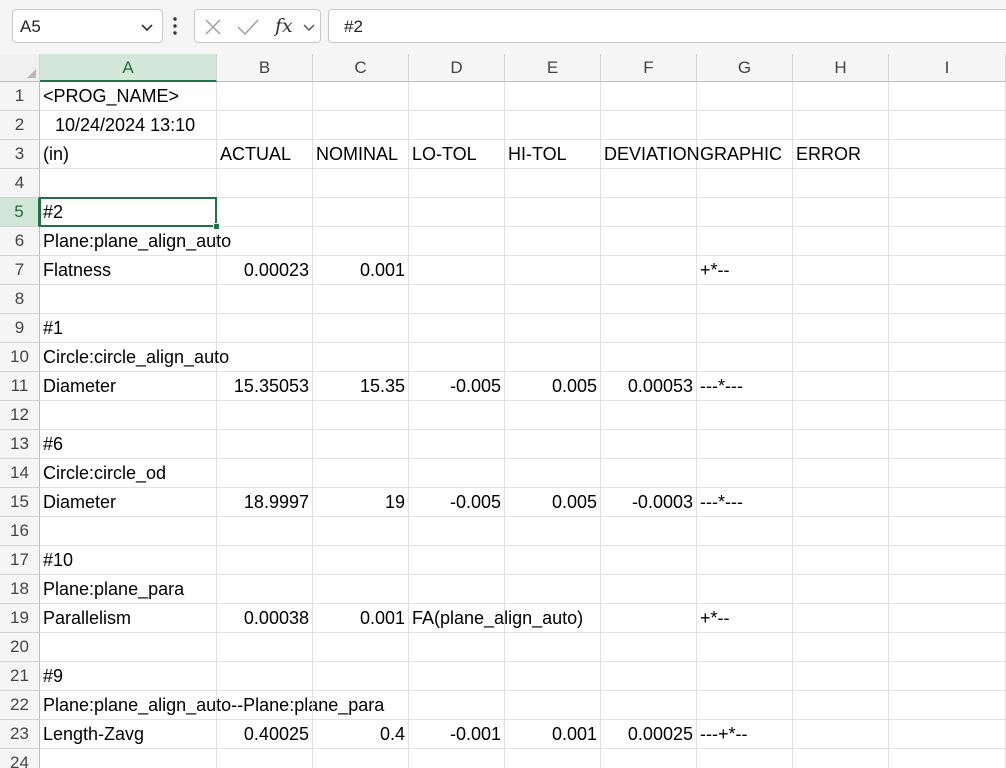  I want to click on cell-b9, so click(265, 328).